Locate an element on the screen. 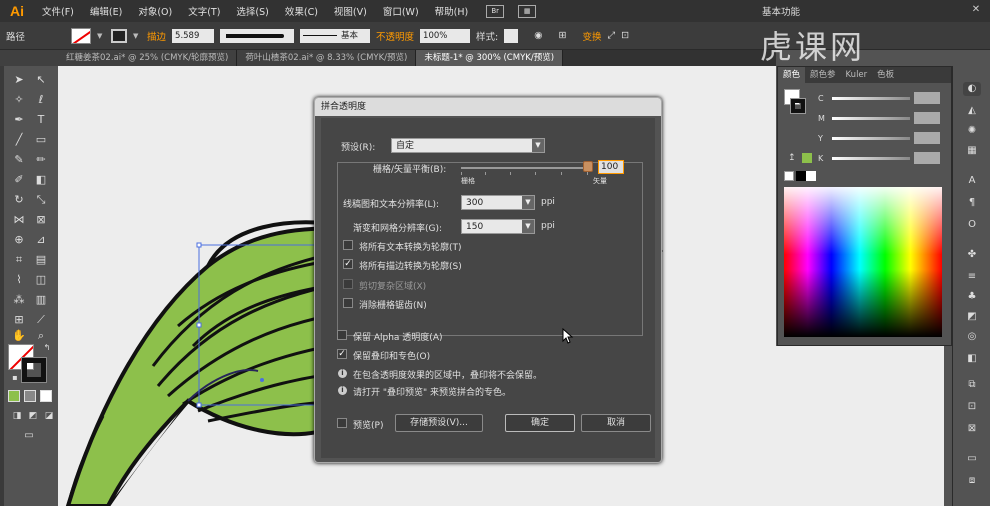 The height and width of the screenshot is (506, 990). type-tool-icon: T is located at coordinates (41, 120).